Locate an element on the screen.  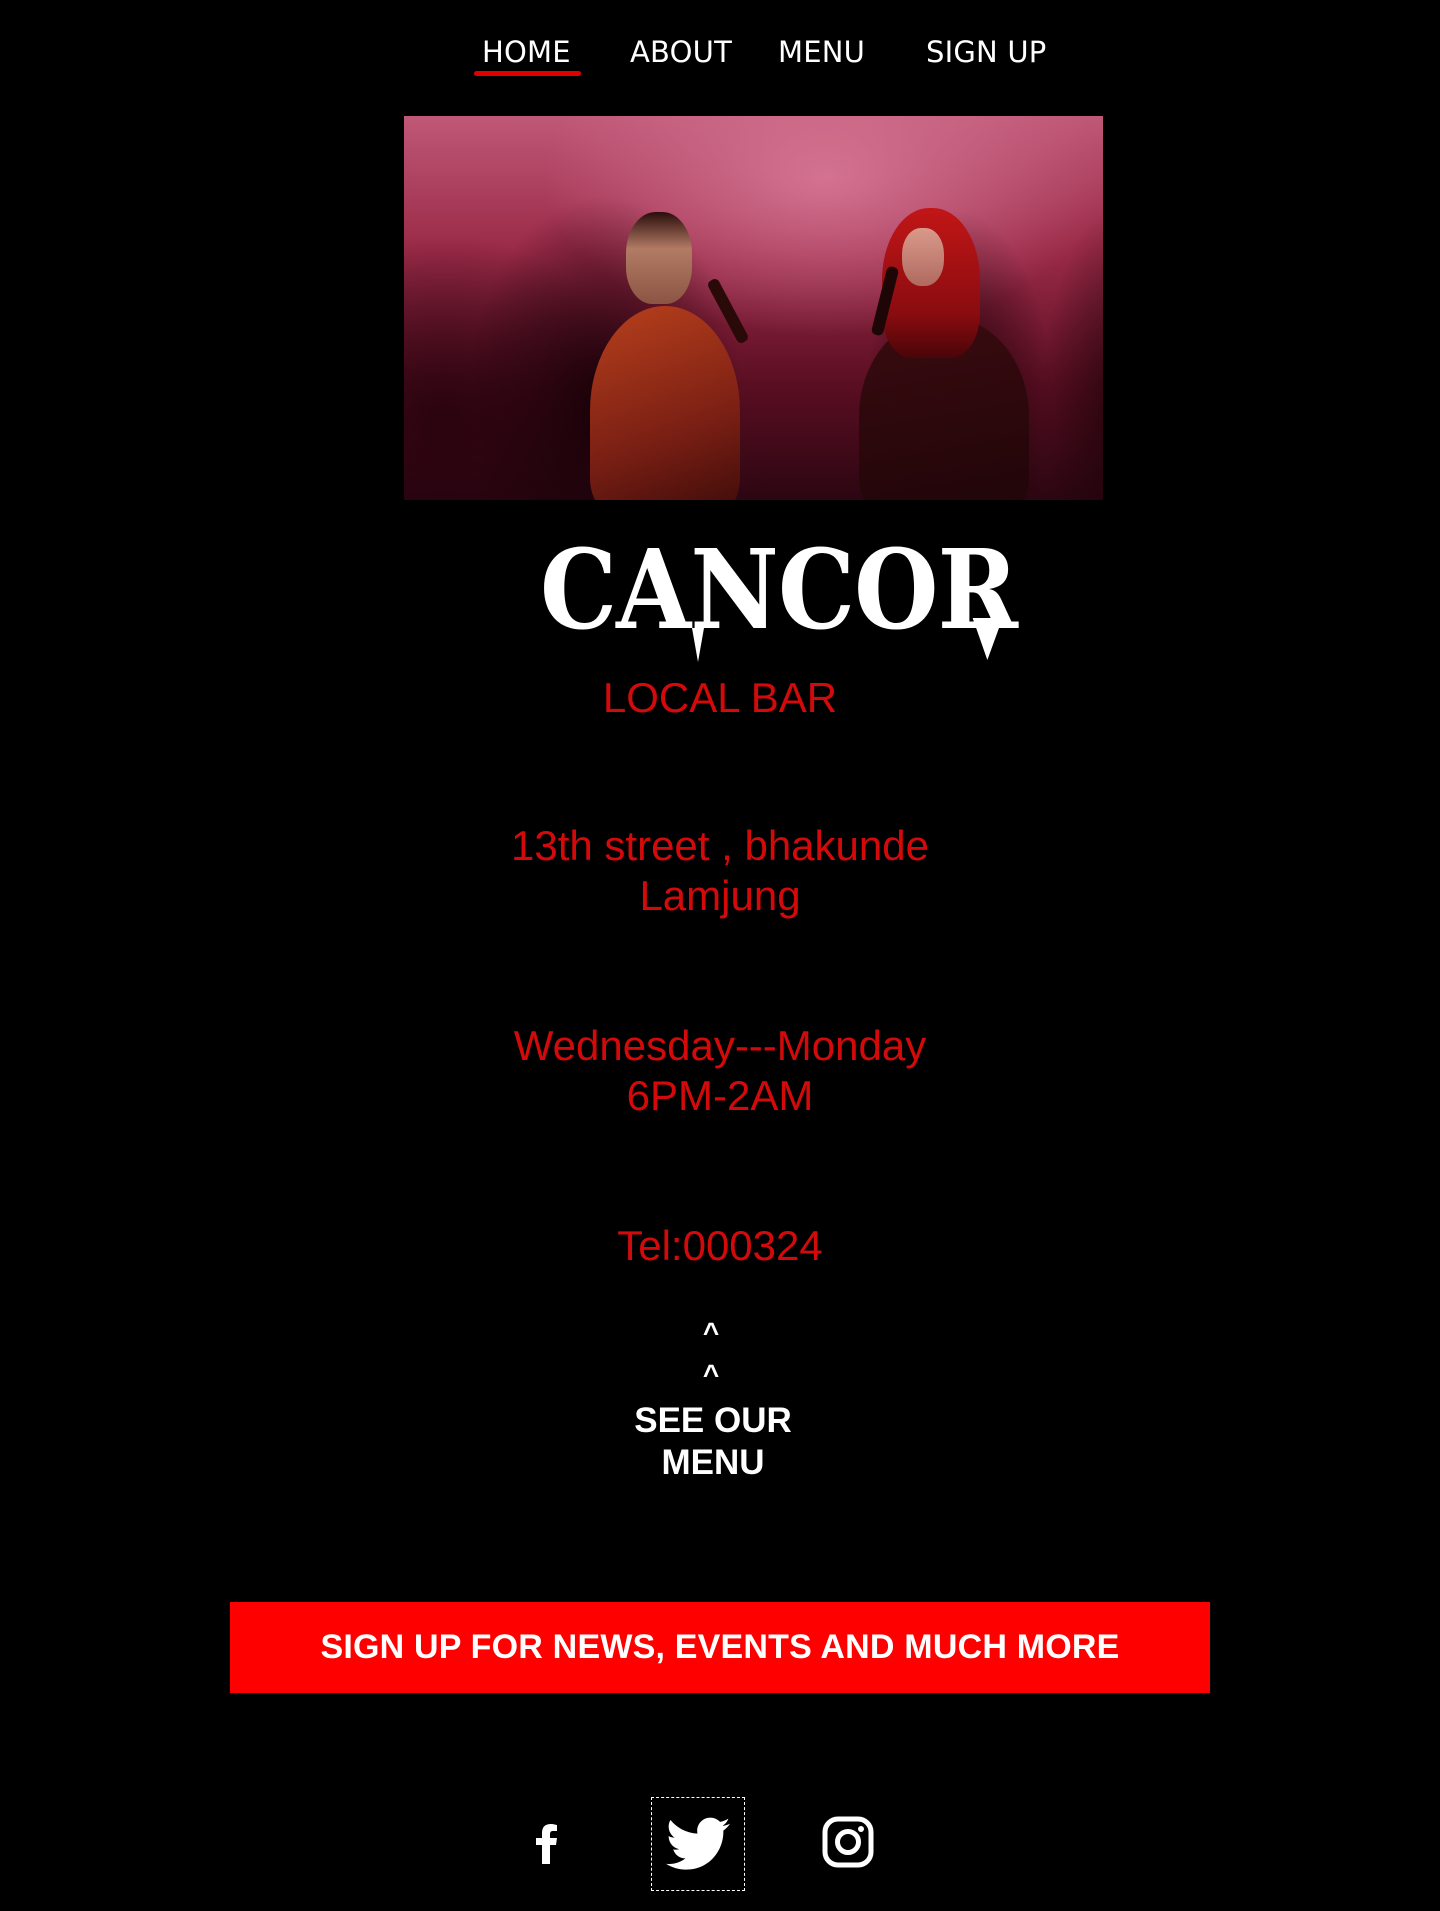
nav-home-link: HOME is located at coordinates (526, 52).